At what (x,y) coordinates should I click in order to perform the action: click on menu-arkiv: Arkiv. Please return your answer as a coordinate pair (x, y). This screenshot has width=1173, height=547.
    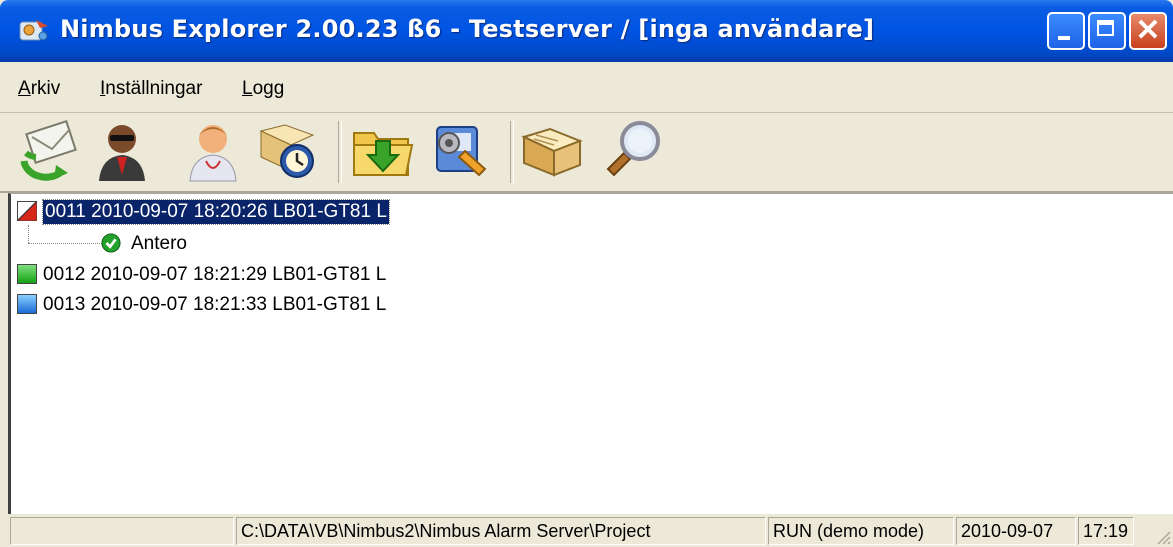
    Looking at the image, I should click on (39, 89).